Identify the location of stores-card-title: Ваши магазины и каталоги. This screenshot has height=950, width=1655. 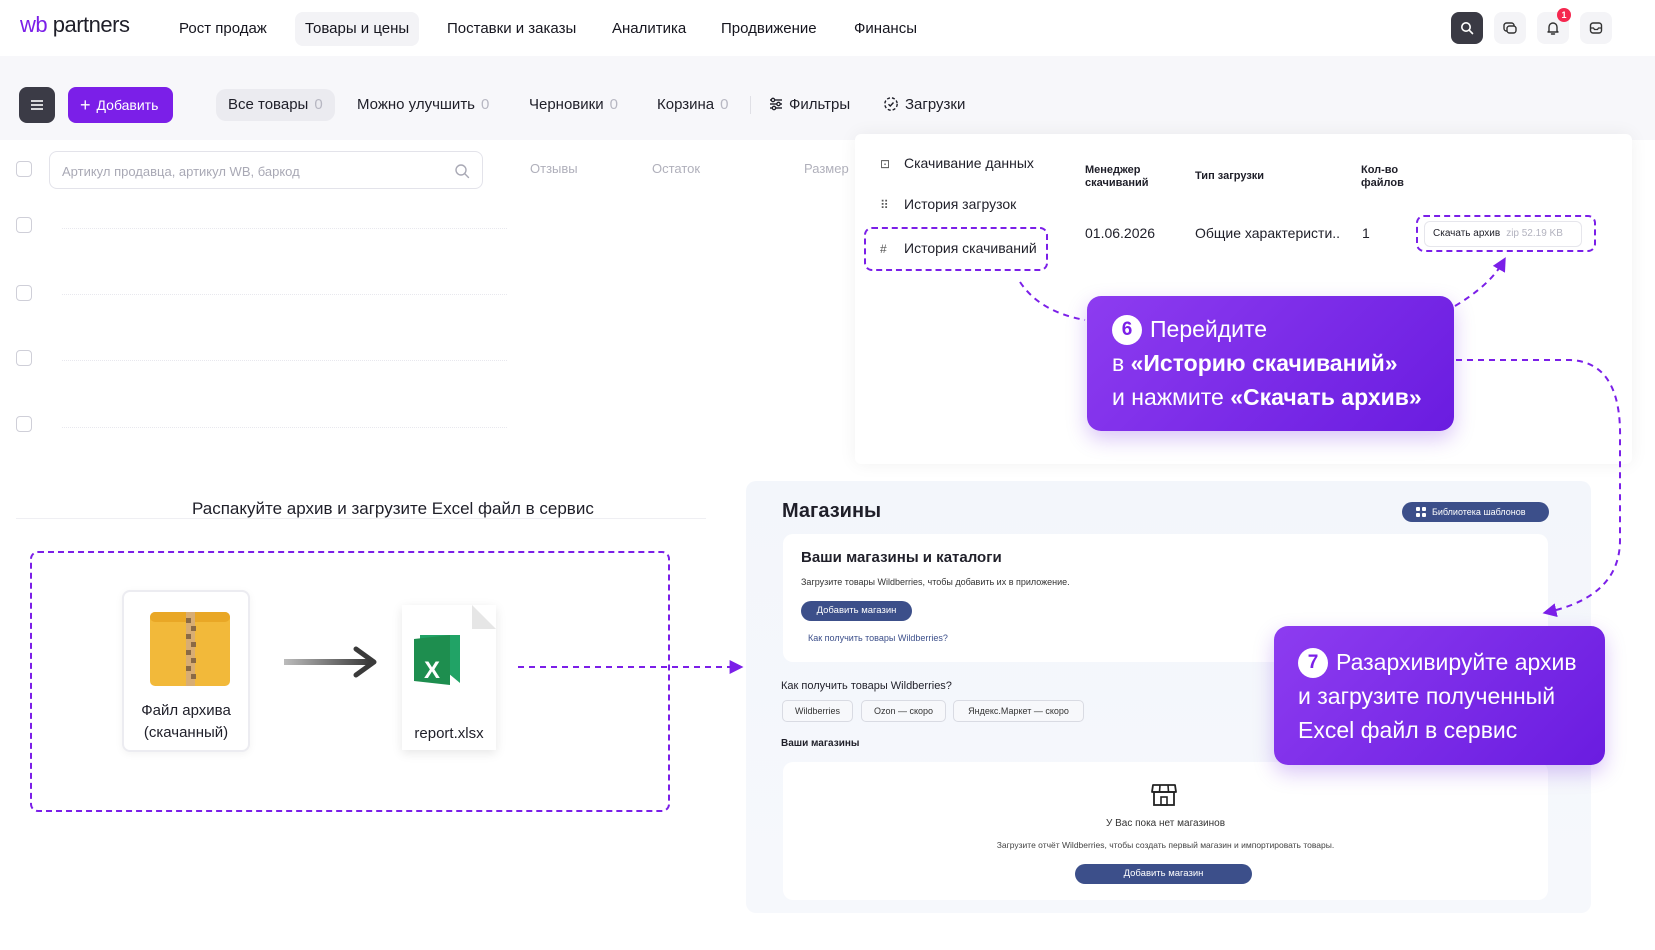
(901, 557).